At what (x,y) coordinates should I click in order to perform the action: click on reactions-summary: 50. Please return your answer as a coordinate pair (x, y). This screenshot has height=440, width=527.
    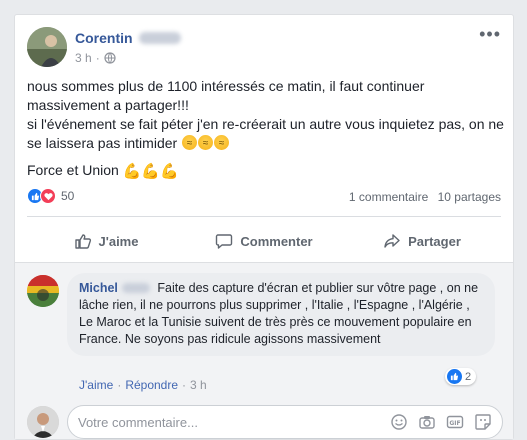
    Looking at the image, I should click on (50, 196).